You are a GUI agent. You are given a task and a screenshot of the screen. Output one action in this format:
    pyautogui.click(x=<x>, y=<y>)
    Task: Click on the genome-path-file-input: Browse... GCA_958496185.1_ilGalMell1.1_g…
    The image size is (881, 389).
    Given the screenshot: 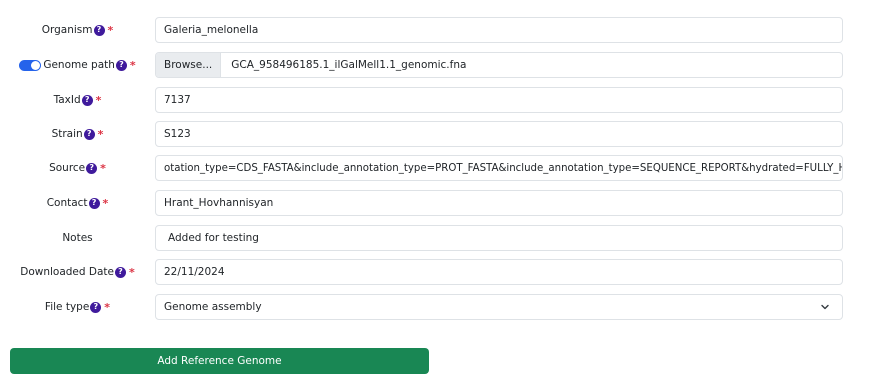 What is the action you would take?
    pyautogui.click(x=499, y=65)
    